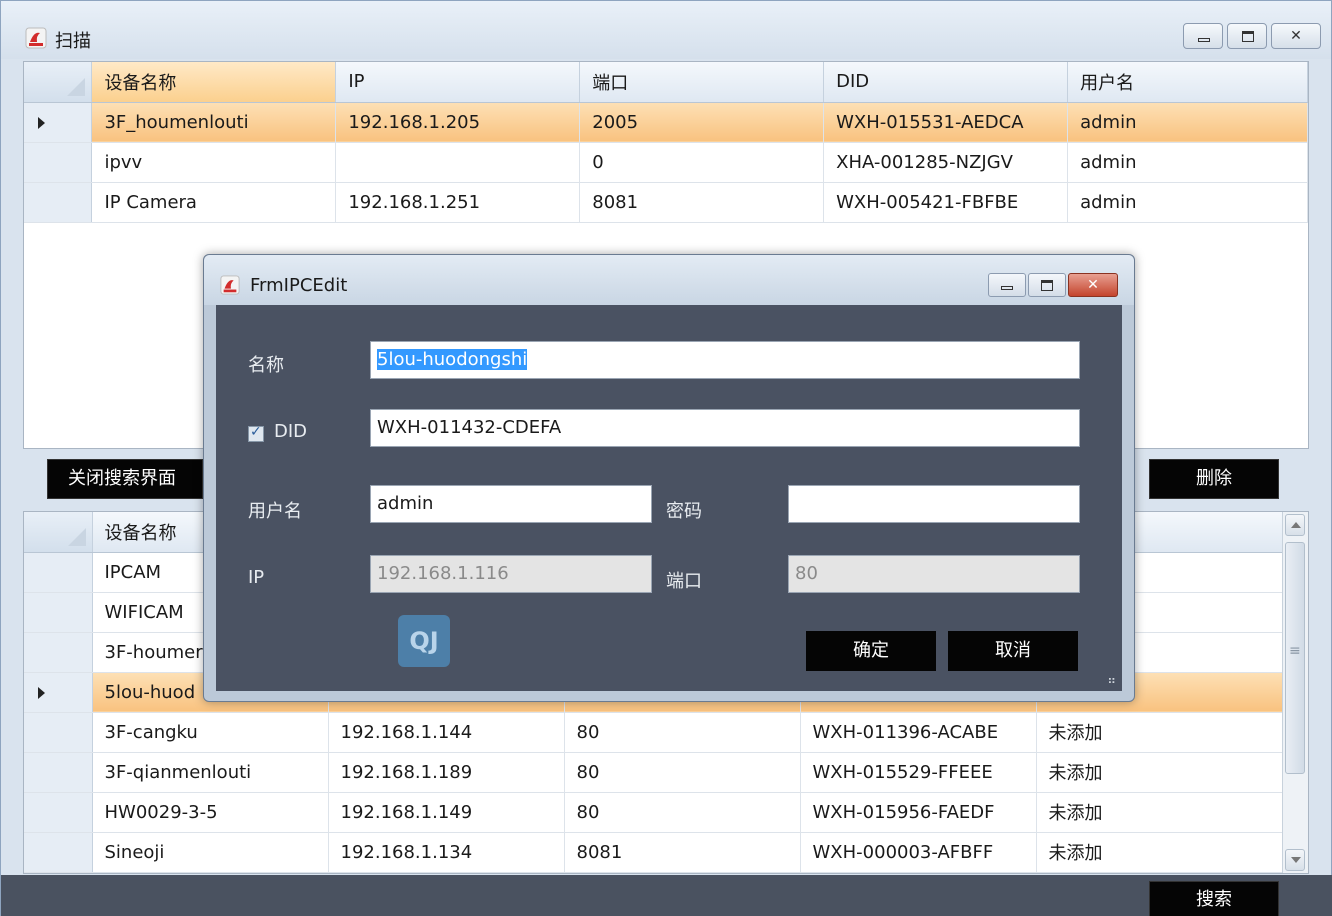 The image size is (1332, 916). What do you see at coordinates (1111, 680) in the screenshot?
I see `resize-grip-icon: ⠶` at bounding box center [1111, 680].